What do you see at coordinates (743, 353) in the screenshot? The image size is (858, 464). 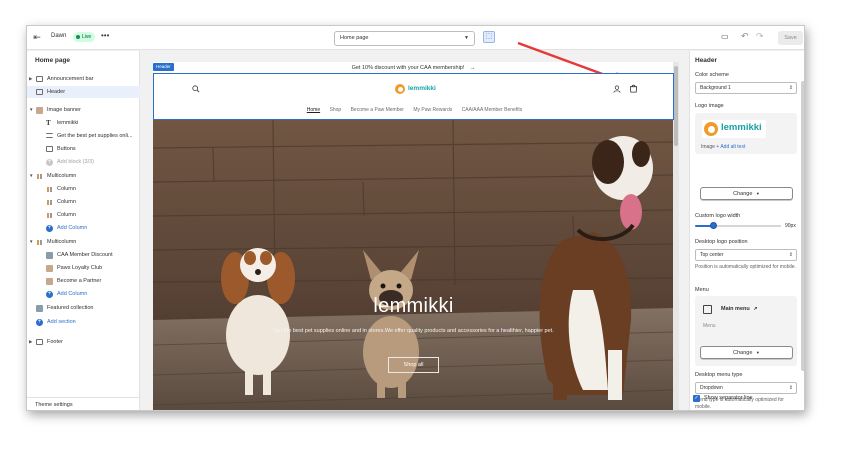 I see `change-menu-label: Change` at bounding box center [743, 353].